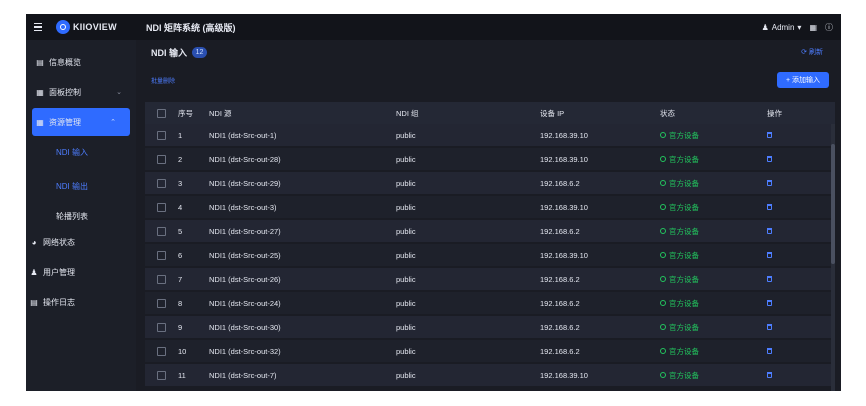 The height and width of the screenshot is (406, 866). Describe the element at coordinates (81, 62) in the screenshot. I see `sidebar-item-overview: ▤ 信息概览` at that location.